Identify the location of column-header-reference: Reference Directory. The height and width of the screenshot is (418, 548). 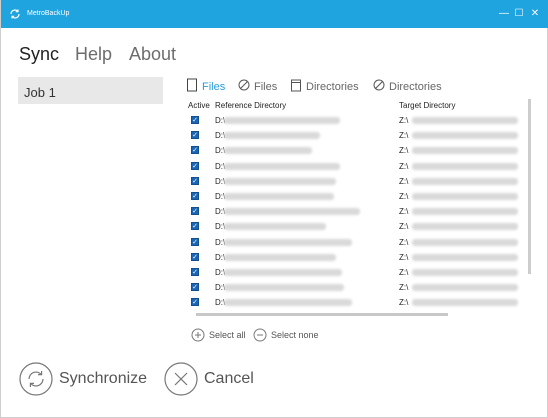
(250, 106).